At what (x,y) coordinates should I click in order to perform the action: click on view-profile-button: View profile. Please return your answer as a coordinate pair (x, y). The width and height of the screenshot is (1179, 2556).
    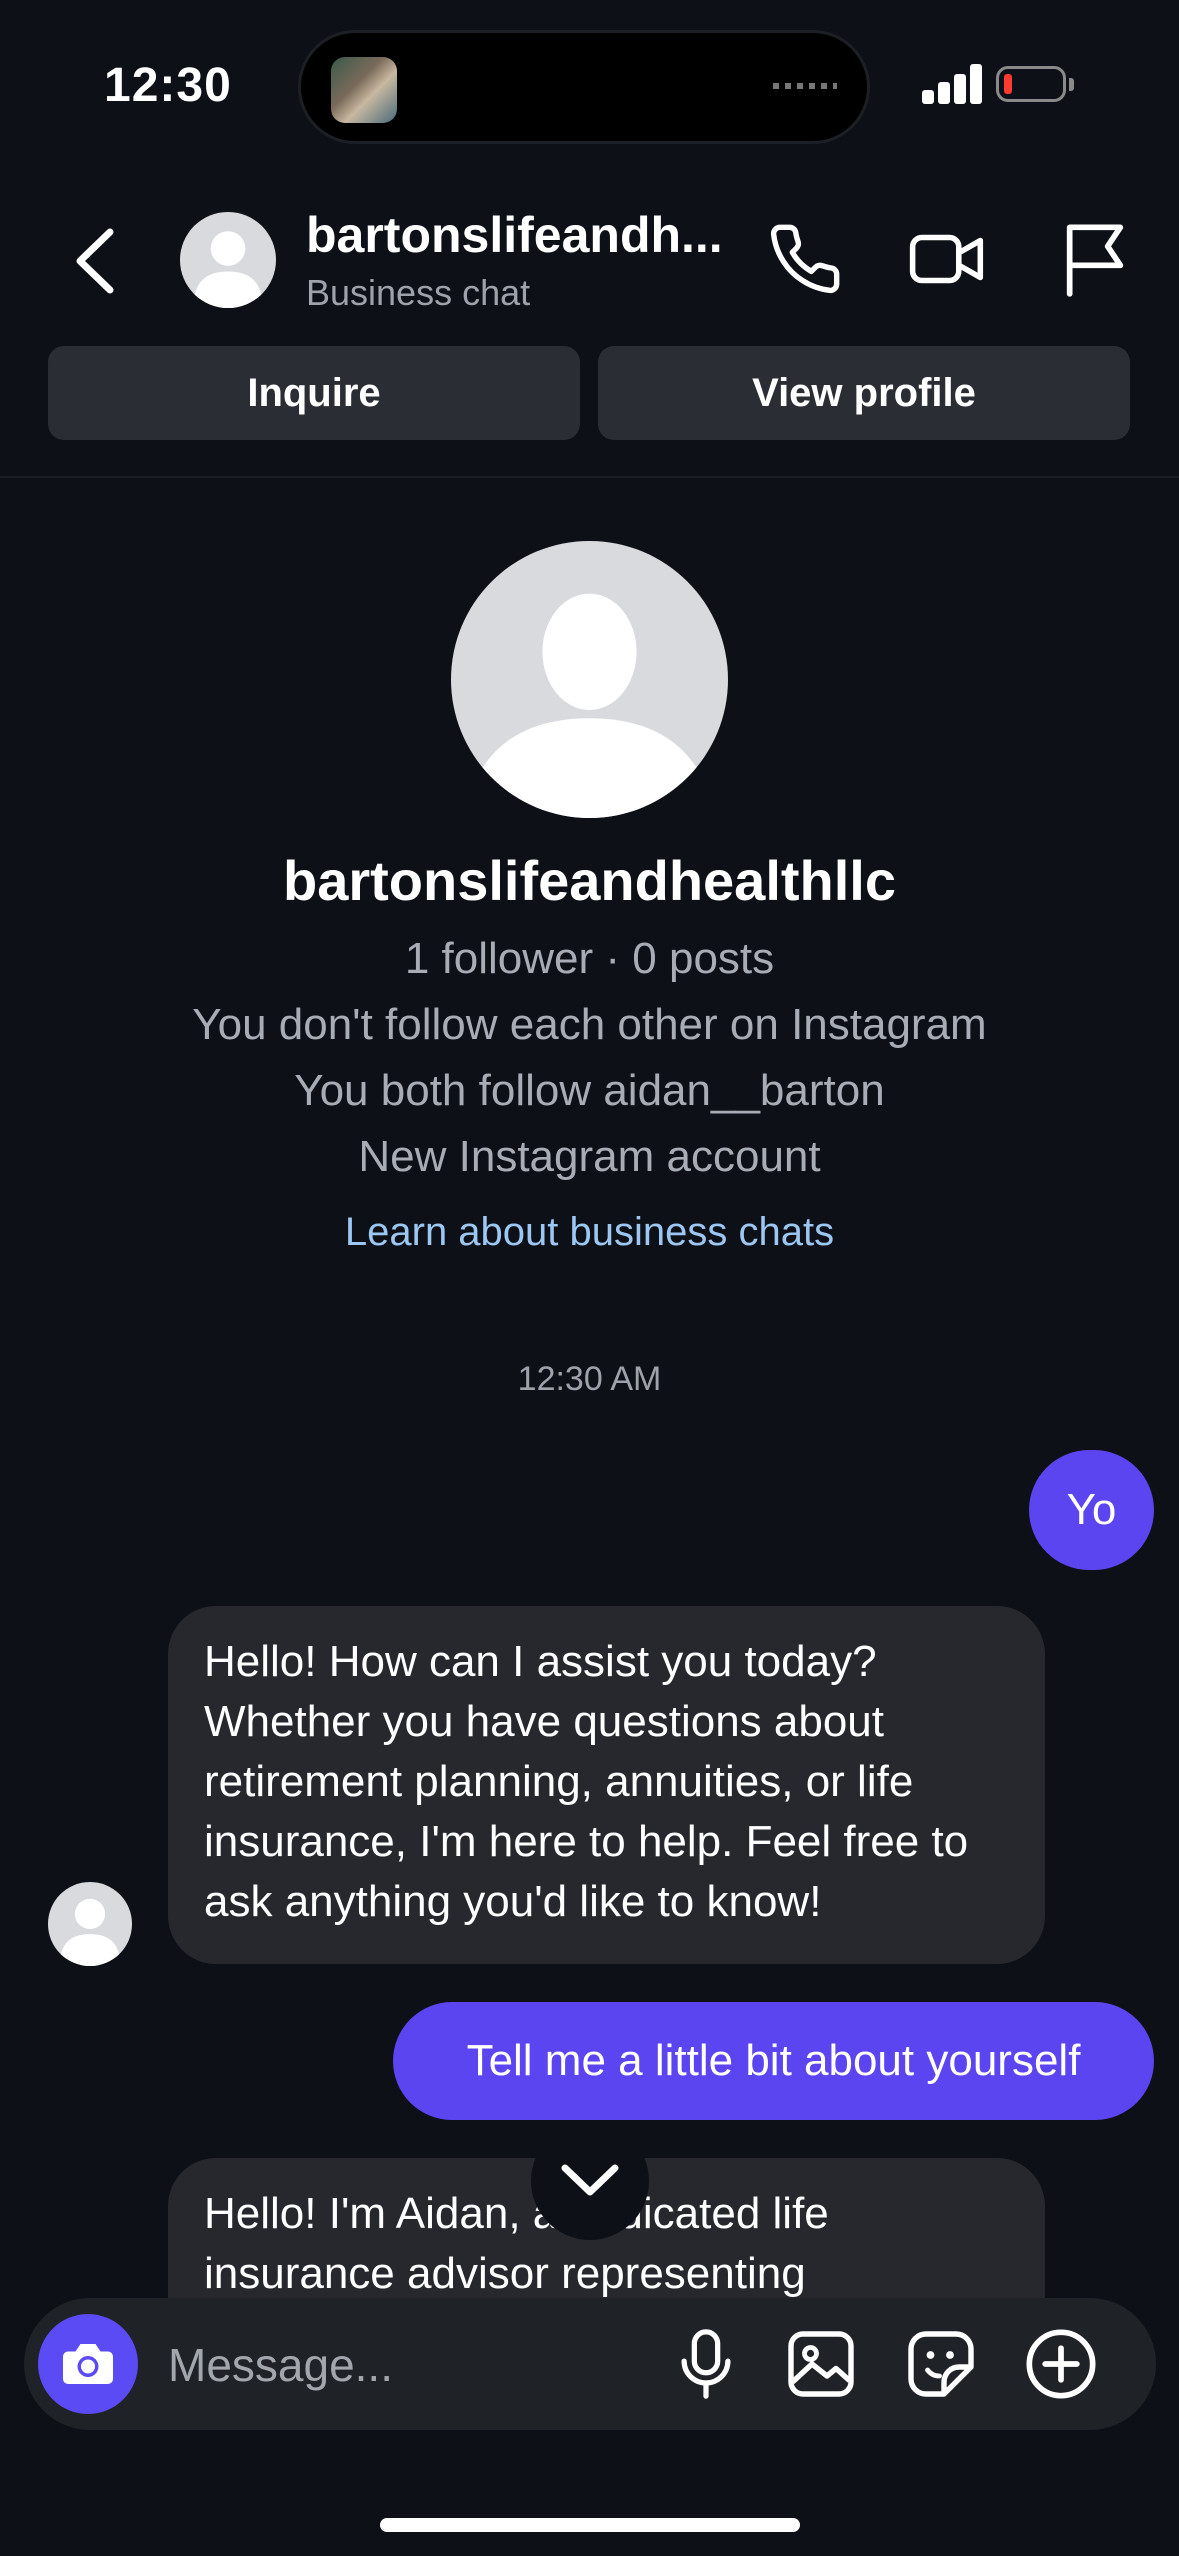
    Looking at the image, I should click on (864, 393).